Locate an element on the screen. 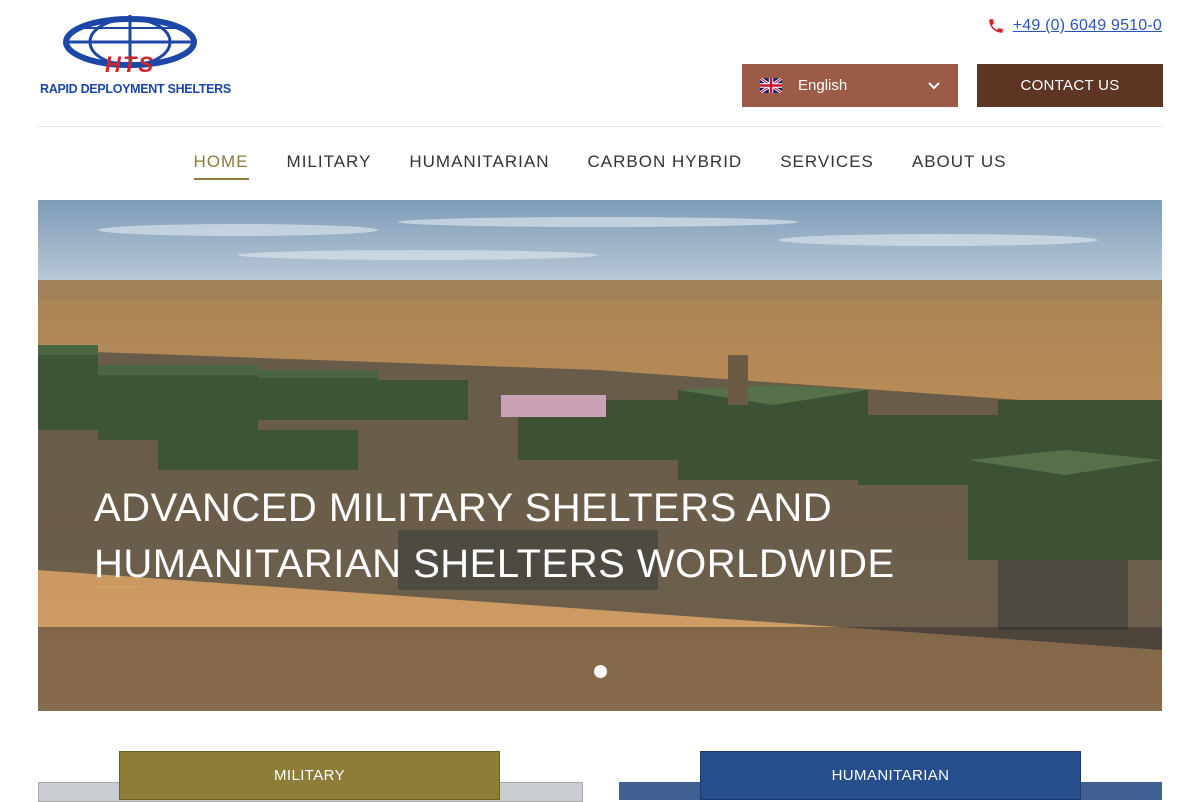  nav-item-about-us: ABOUT US is located at coordinates (959, 166).